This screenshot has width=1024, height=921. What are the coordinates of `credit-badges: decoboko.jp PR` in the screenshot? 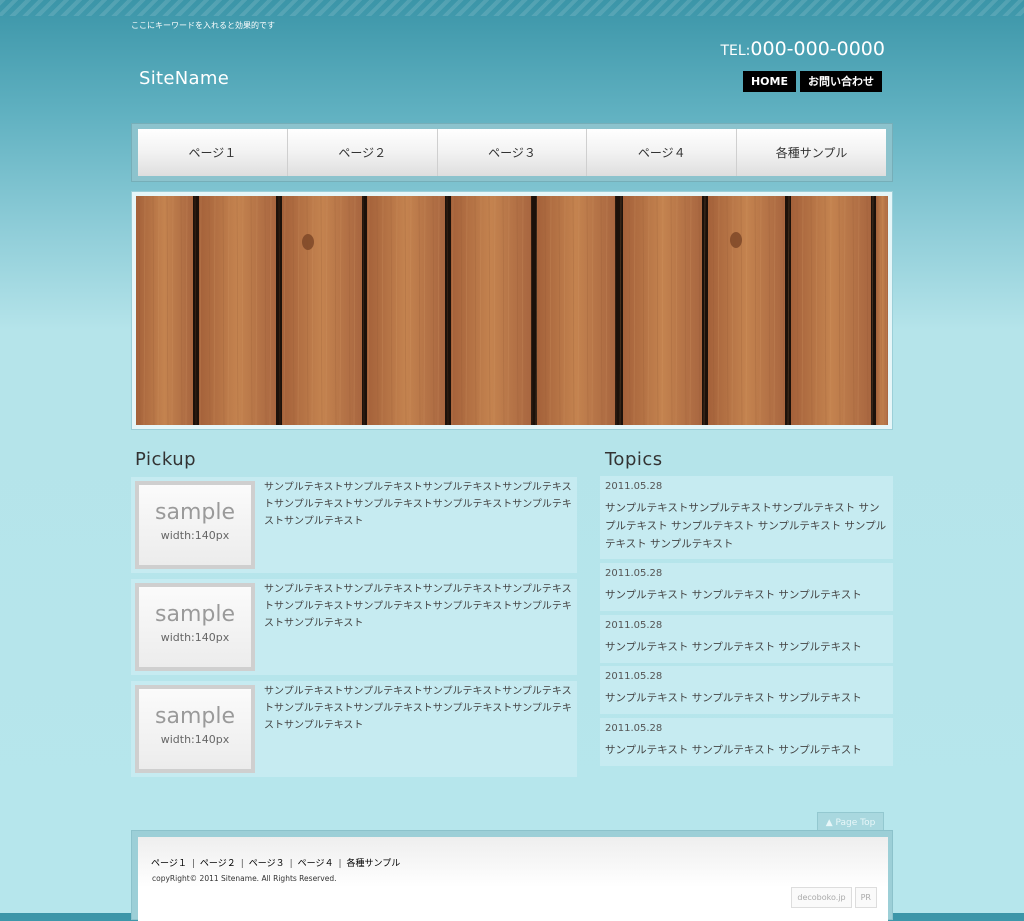 It's located at (834, 897).